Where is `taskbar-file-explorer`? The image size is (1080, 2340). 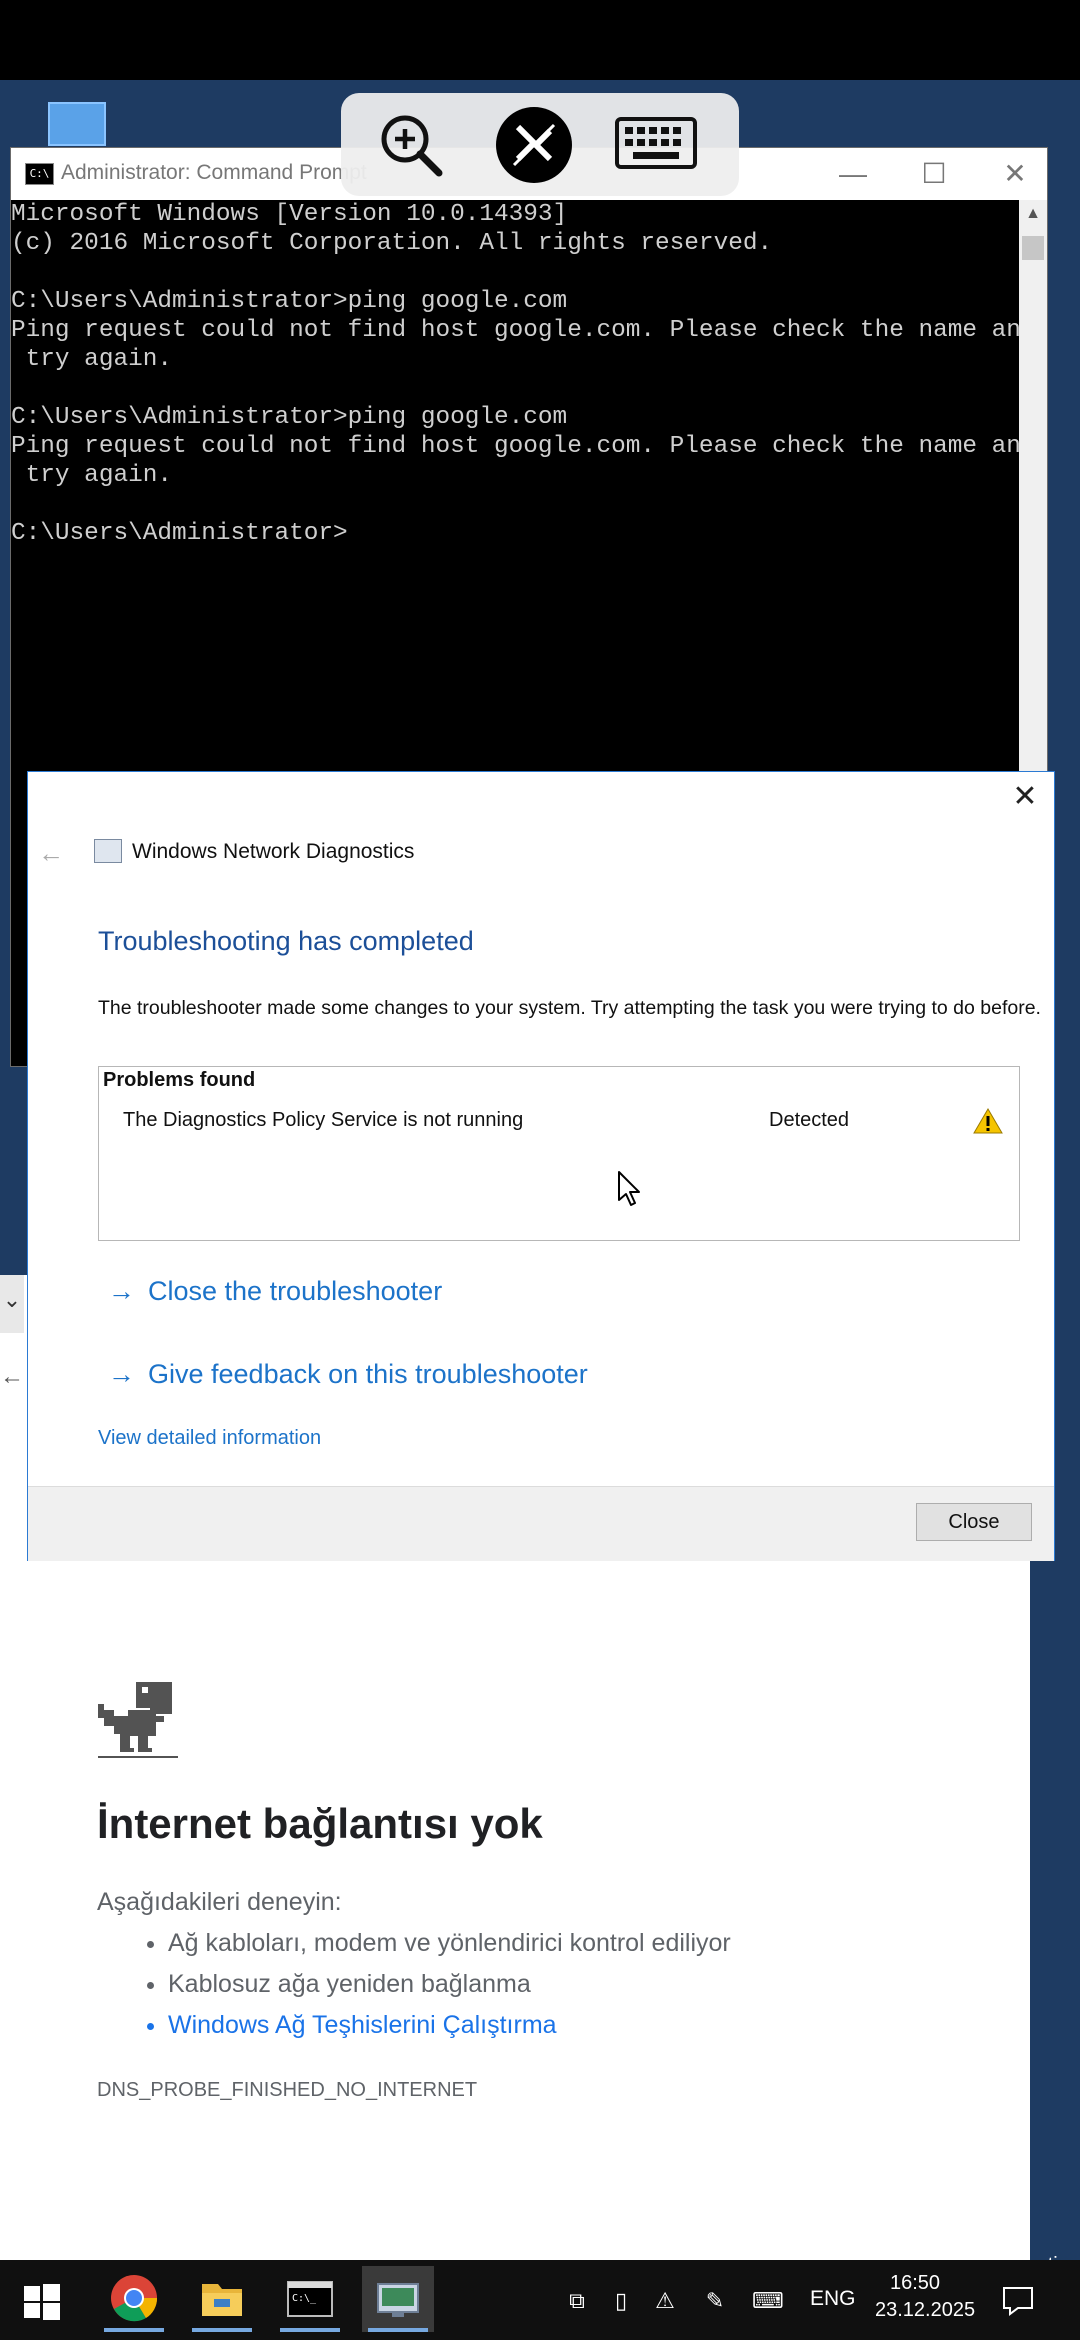
taskbar-file-explorer is located at coordinates (222, 2299).